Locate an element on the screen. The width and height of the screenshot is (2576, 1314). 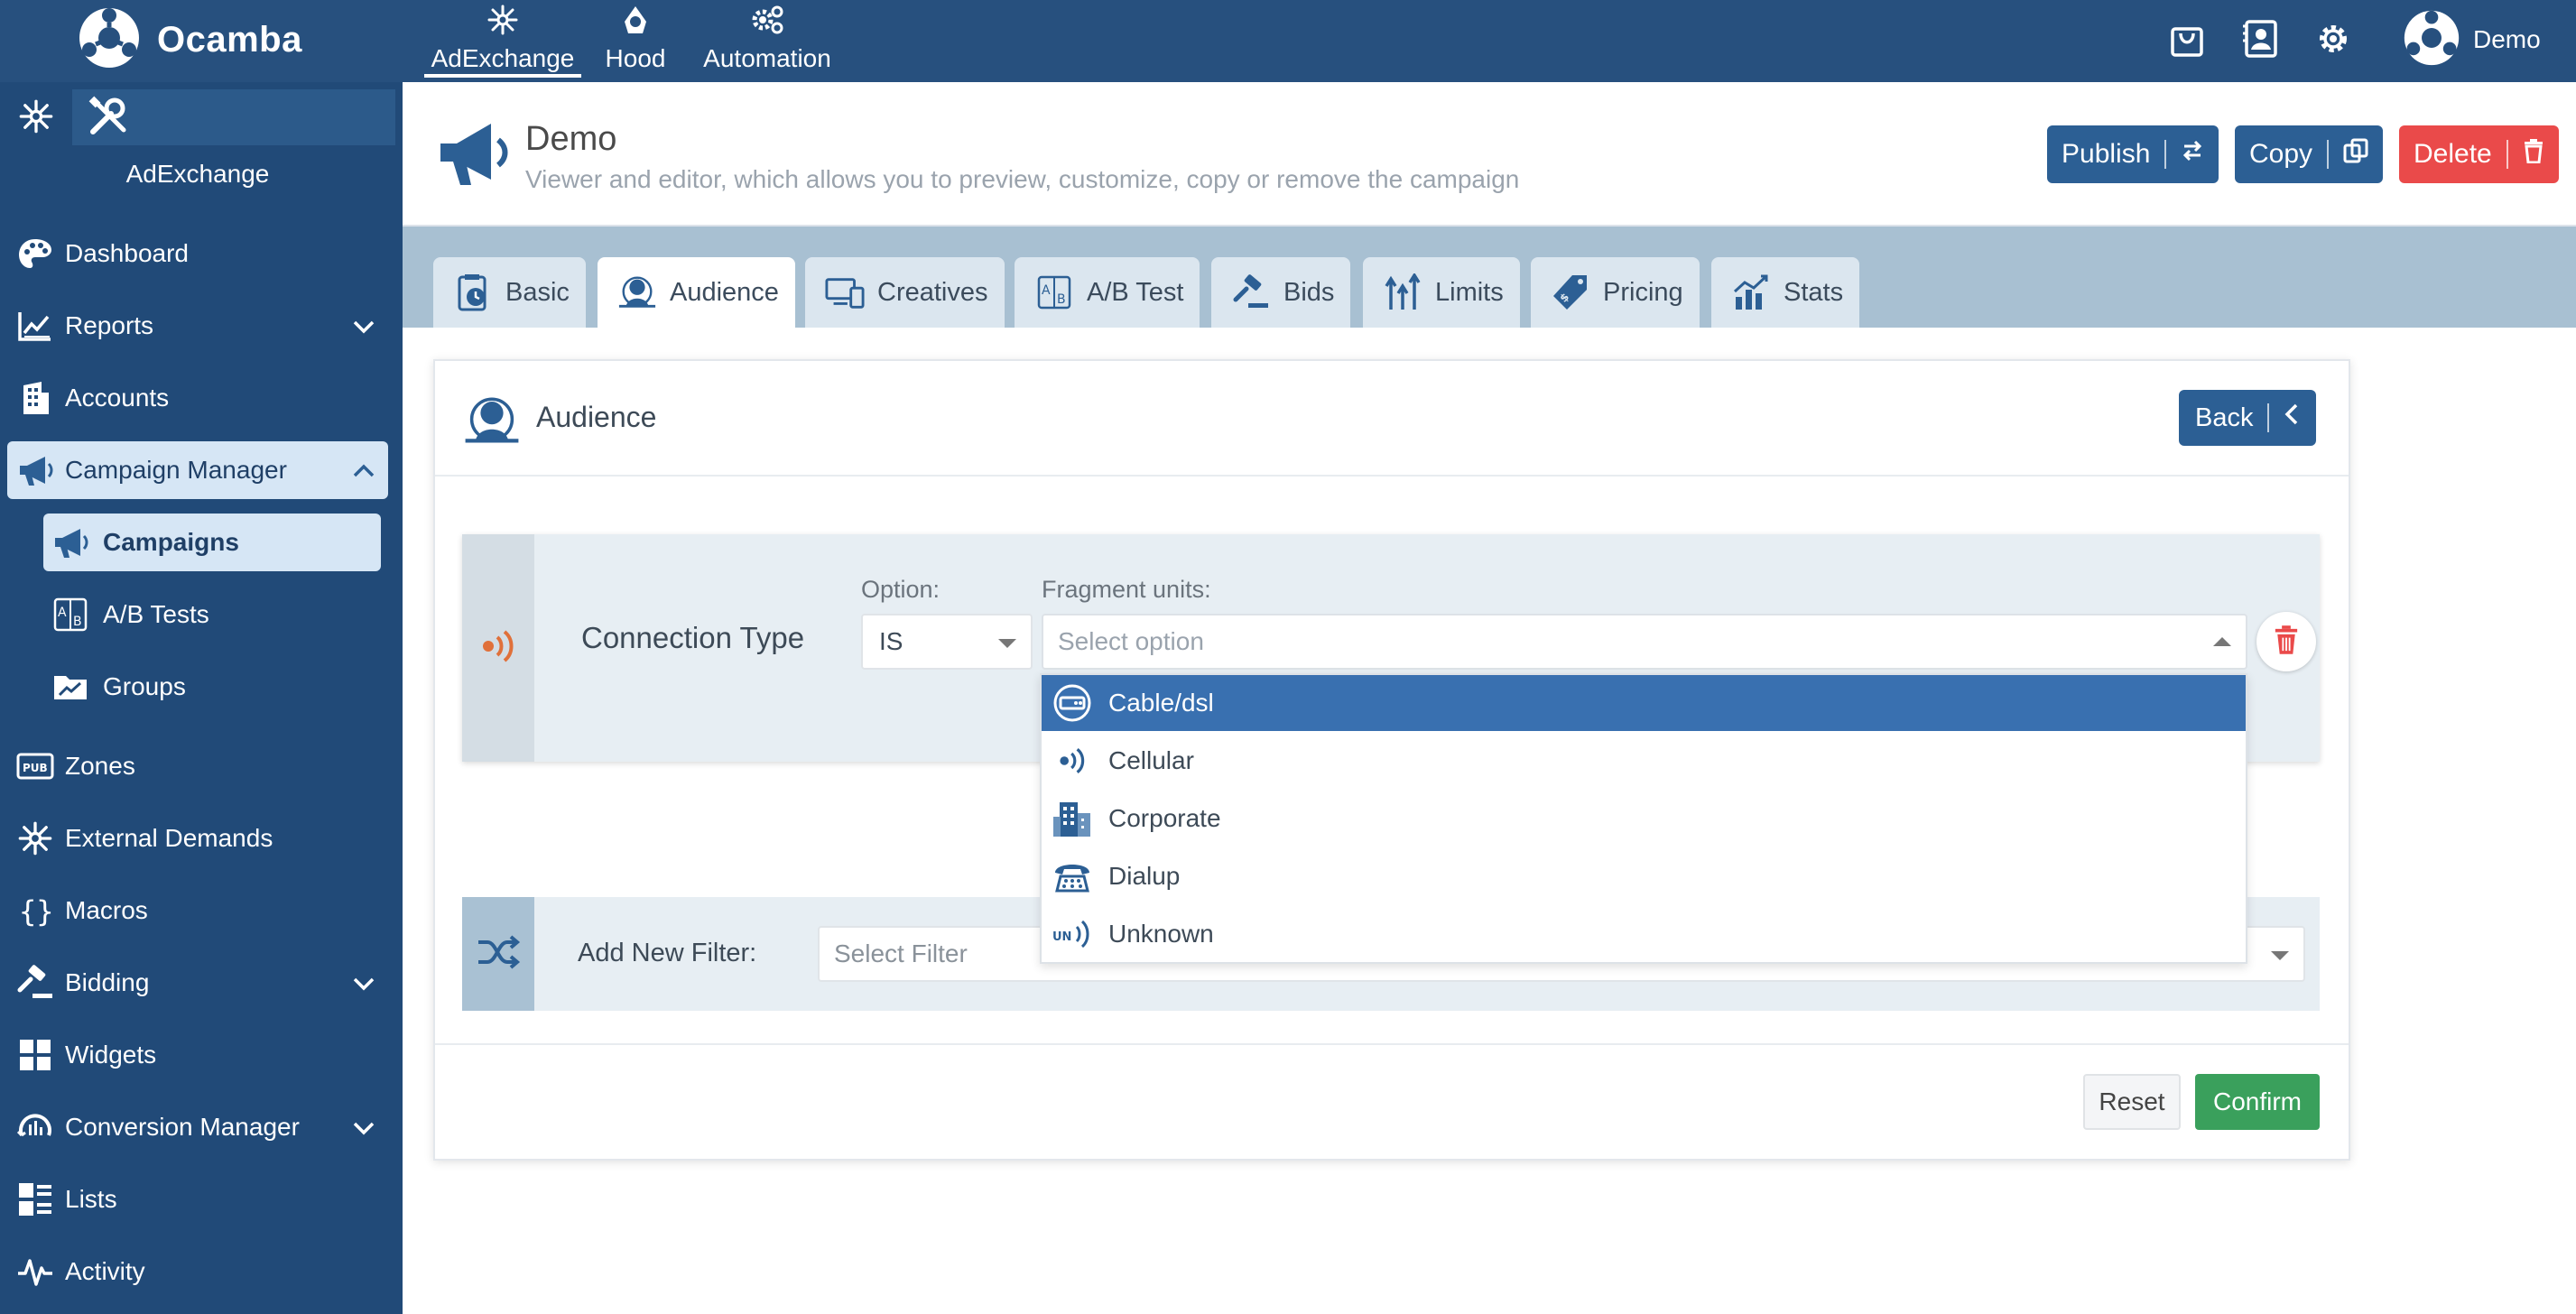
option-select: IS is located at coordinates (947, 642).